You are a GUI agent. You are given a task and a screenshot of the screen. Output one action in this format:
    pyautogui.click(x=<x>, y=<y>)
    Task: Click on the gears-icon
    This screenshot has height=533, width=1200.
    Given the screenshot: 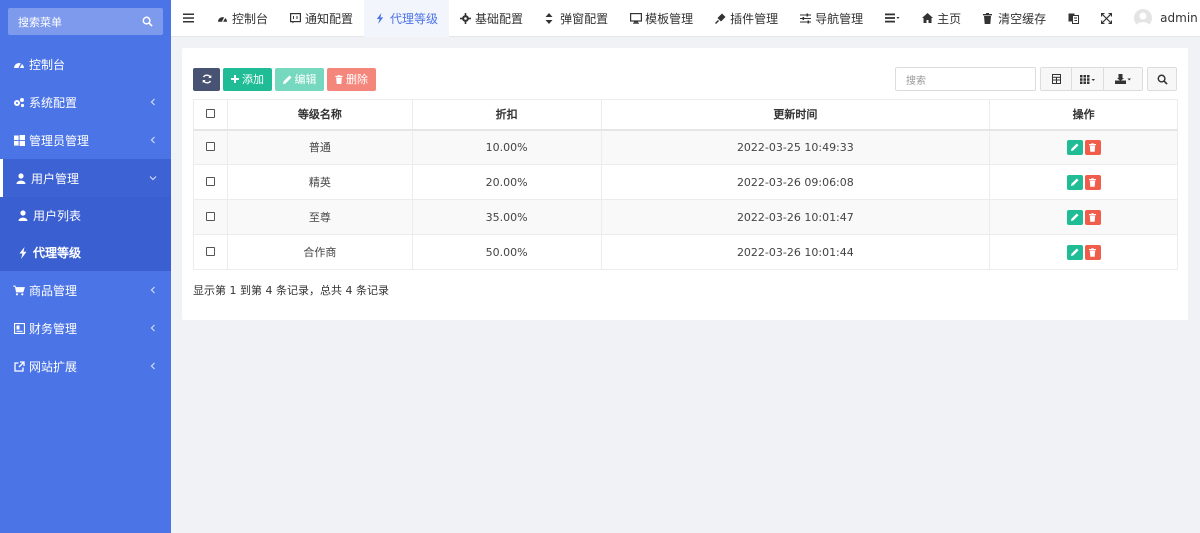 What is the action you would take?
    pyautogui.click(x=19, y=102)
    